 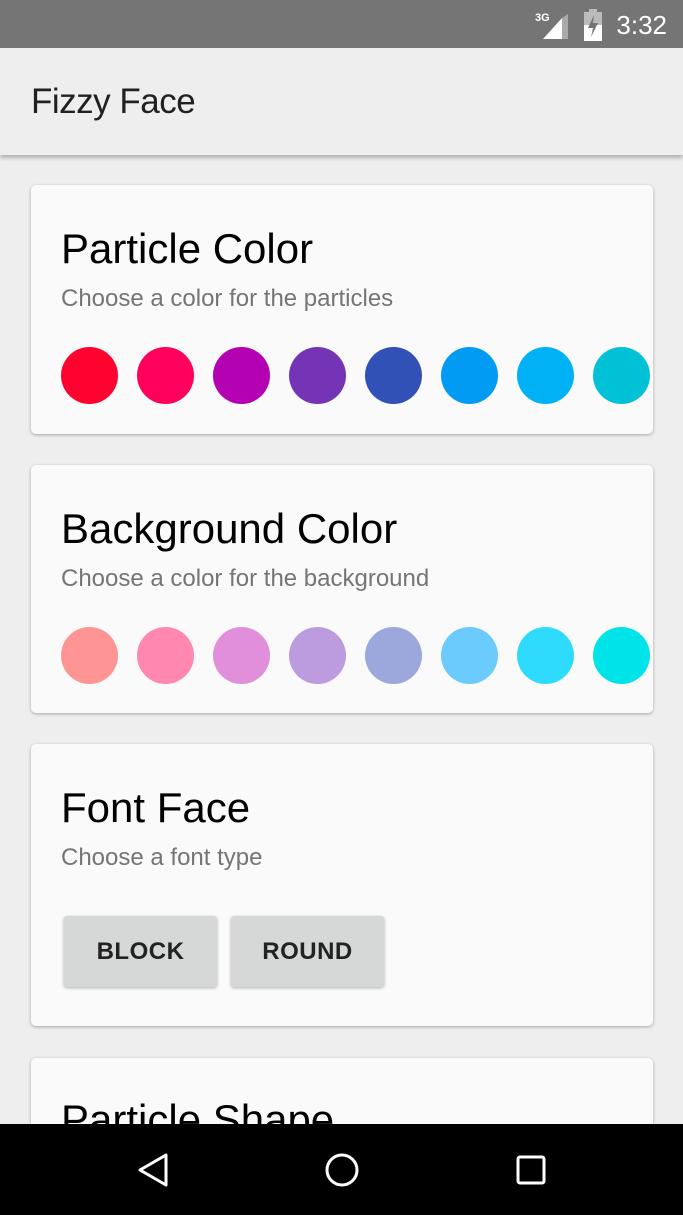 I want to click on section-subtitle: Choose a color for the background, so click(x=245, y=578).